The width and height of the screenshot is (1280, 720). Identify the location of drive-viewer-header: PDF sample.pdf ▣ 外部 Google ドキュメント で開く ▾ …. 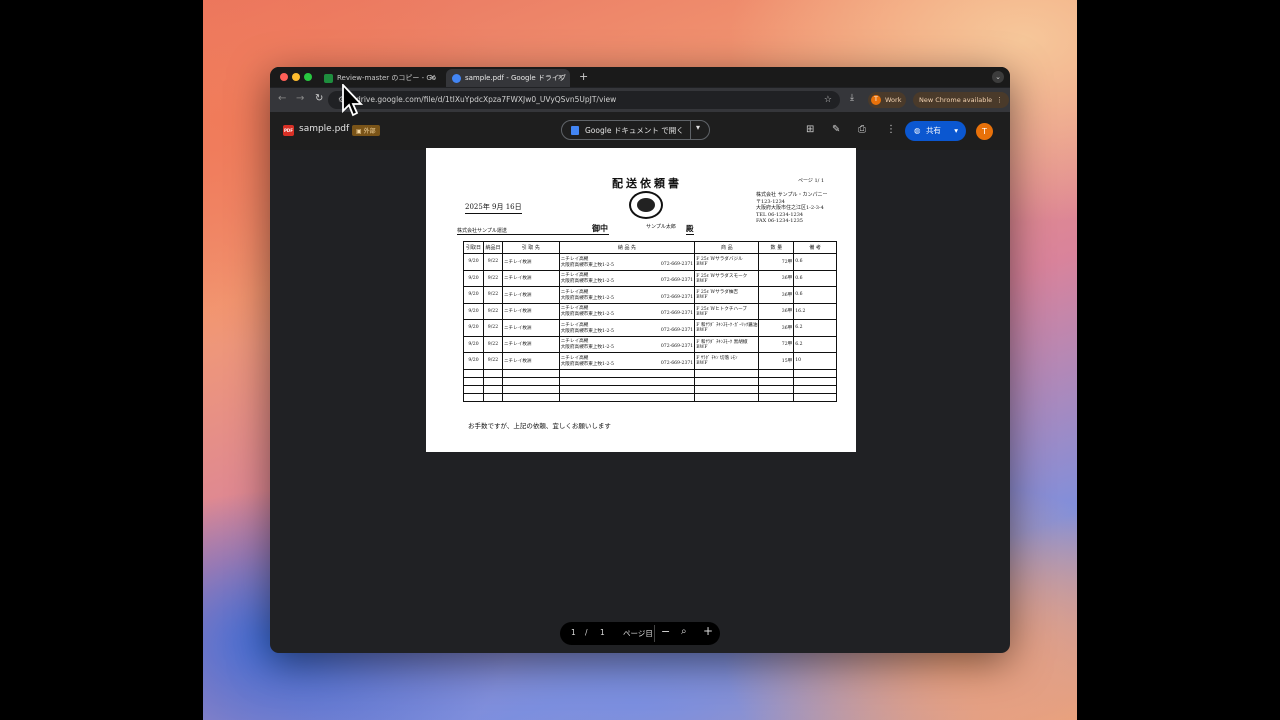
(640, 131).